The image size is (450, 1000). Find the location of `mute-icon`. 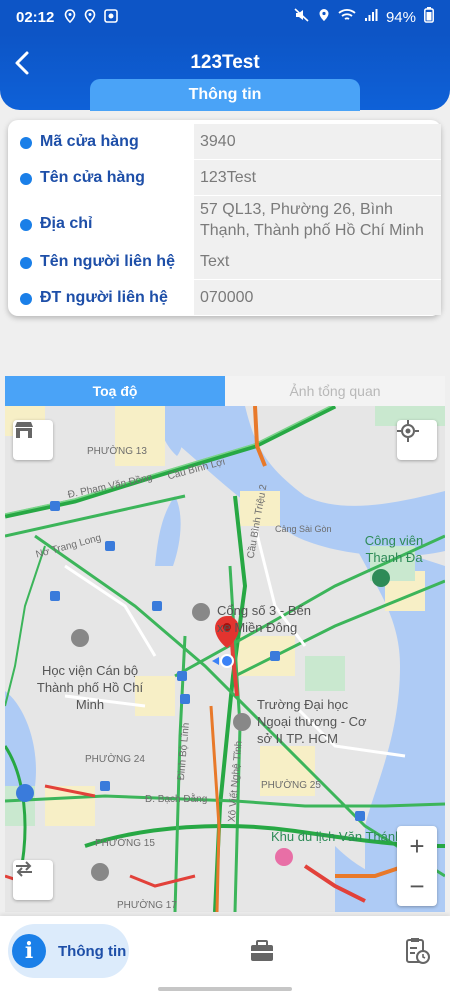

mute-icon is located at coordinates (302, 17).